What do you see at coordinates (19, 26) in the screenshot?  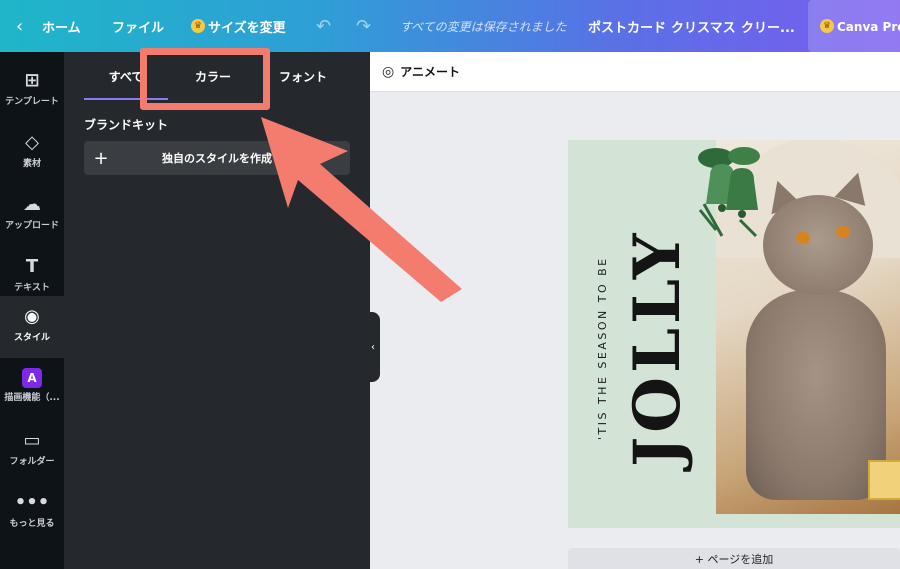 I see `back-icon: ‹` at bounding box center [19, 26].